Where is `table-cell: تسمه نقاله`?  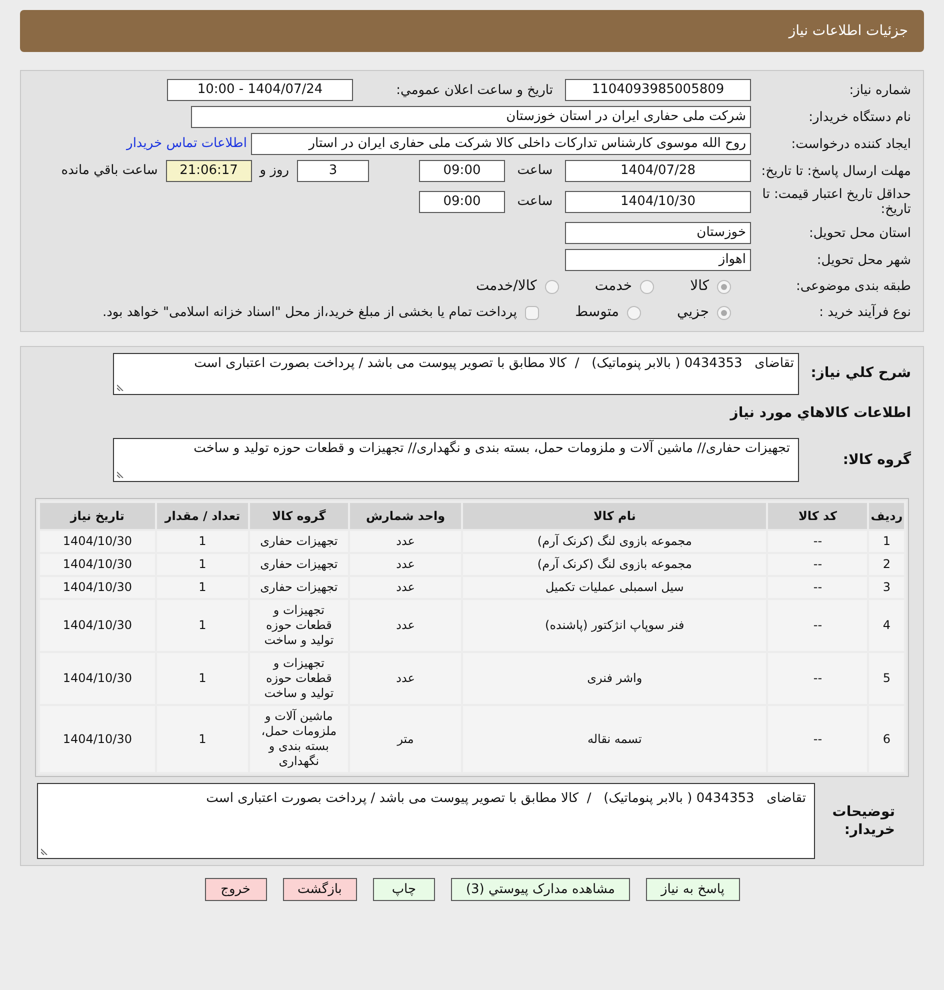 table-cell: تسمه نقاله is located at coordinates (614, 739).